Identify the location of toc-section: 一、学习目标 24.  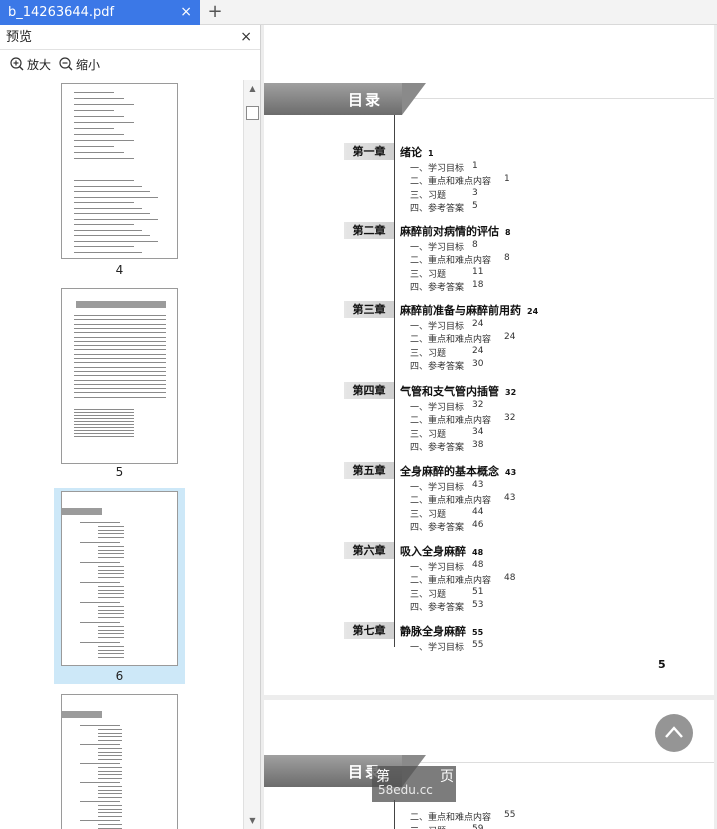
(446, 325).